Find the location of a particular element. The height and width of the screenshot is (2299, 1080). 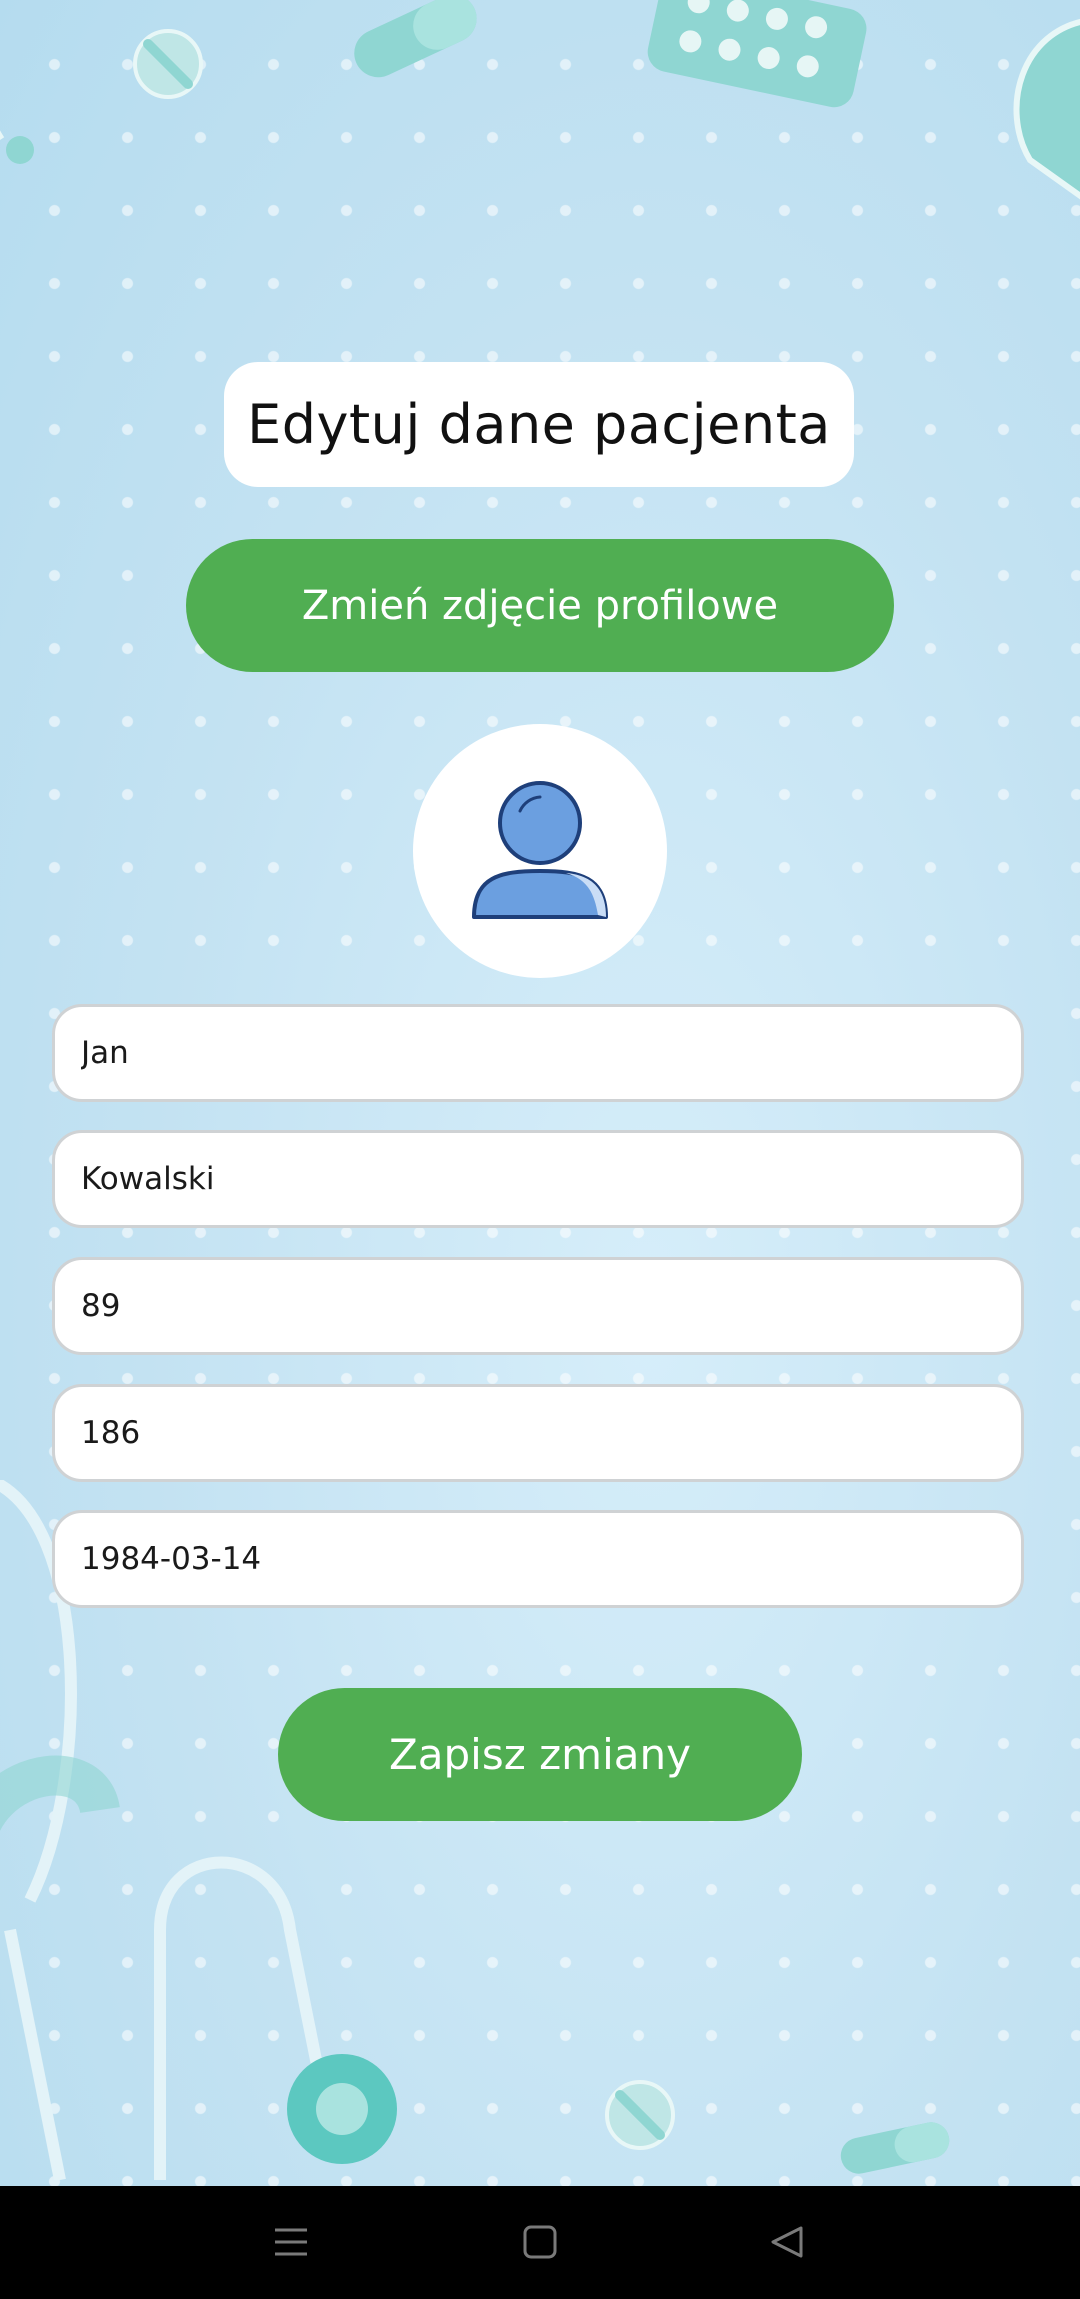

title-card: Edytuj dane pacjenta is located at coordinates (539, 424).